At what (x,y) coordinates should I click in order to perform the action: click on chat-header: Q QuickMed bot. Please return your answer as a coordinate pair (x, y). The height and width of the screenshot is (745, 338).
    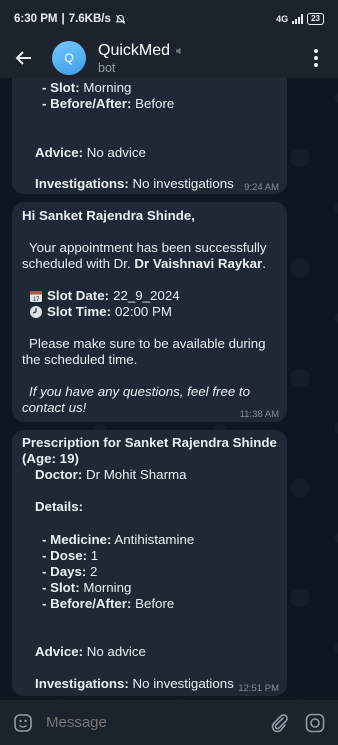
    Looking at the image, I should click on (169, 58).